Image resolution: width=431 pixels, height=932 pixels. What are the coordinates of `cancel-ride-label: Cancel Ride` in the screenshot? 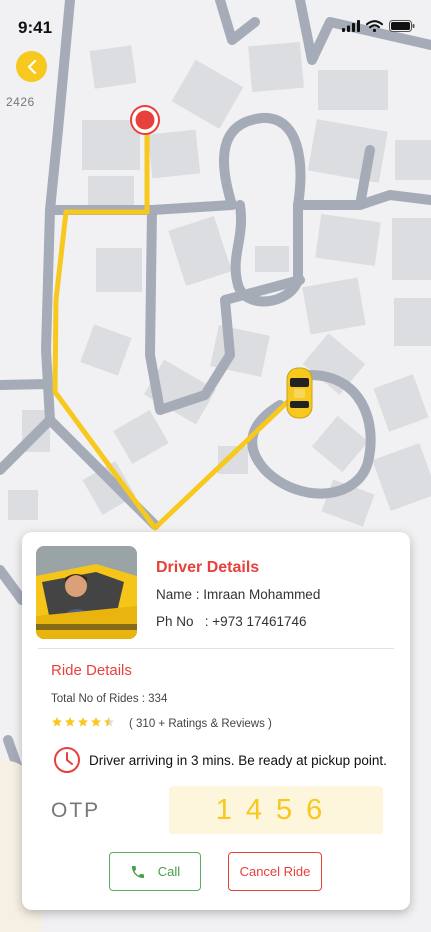 It's located at (275, 871).